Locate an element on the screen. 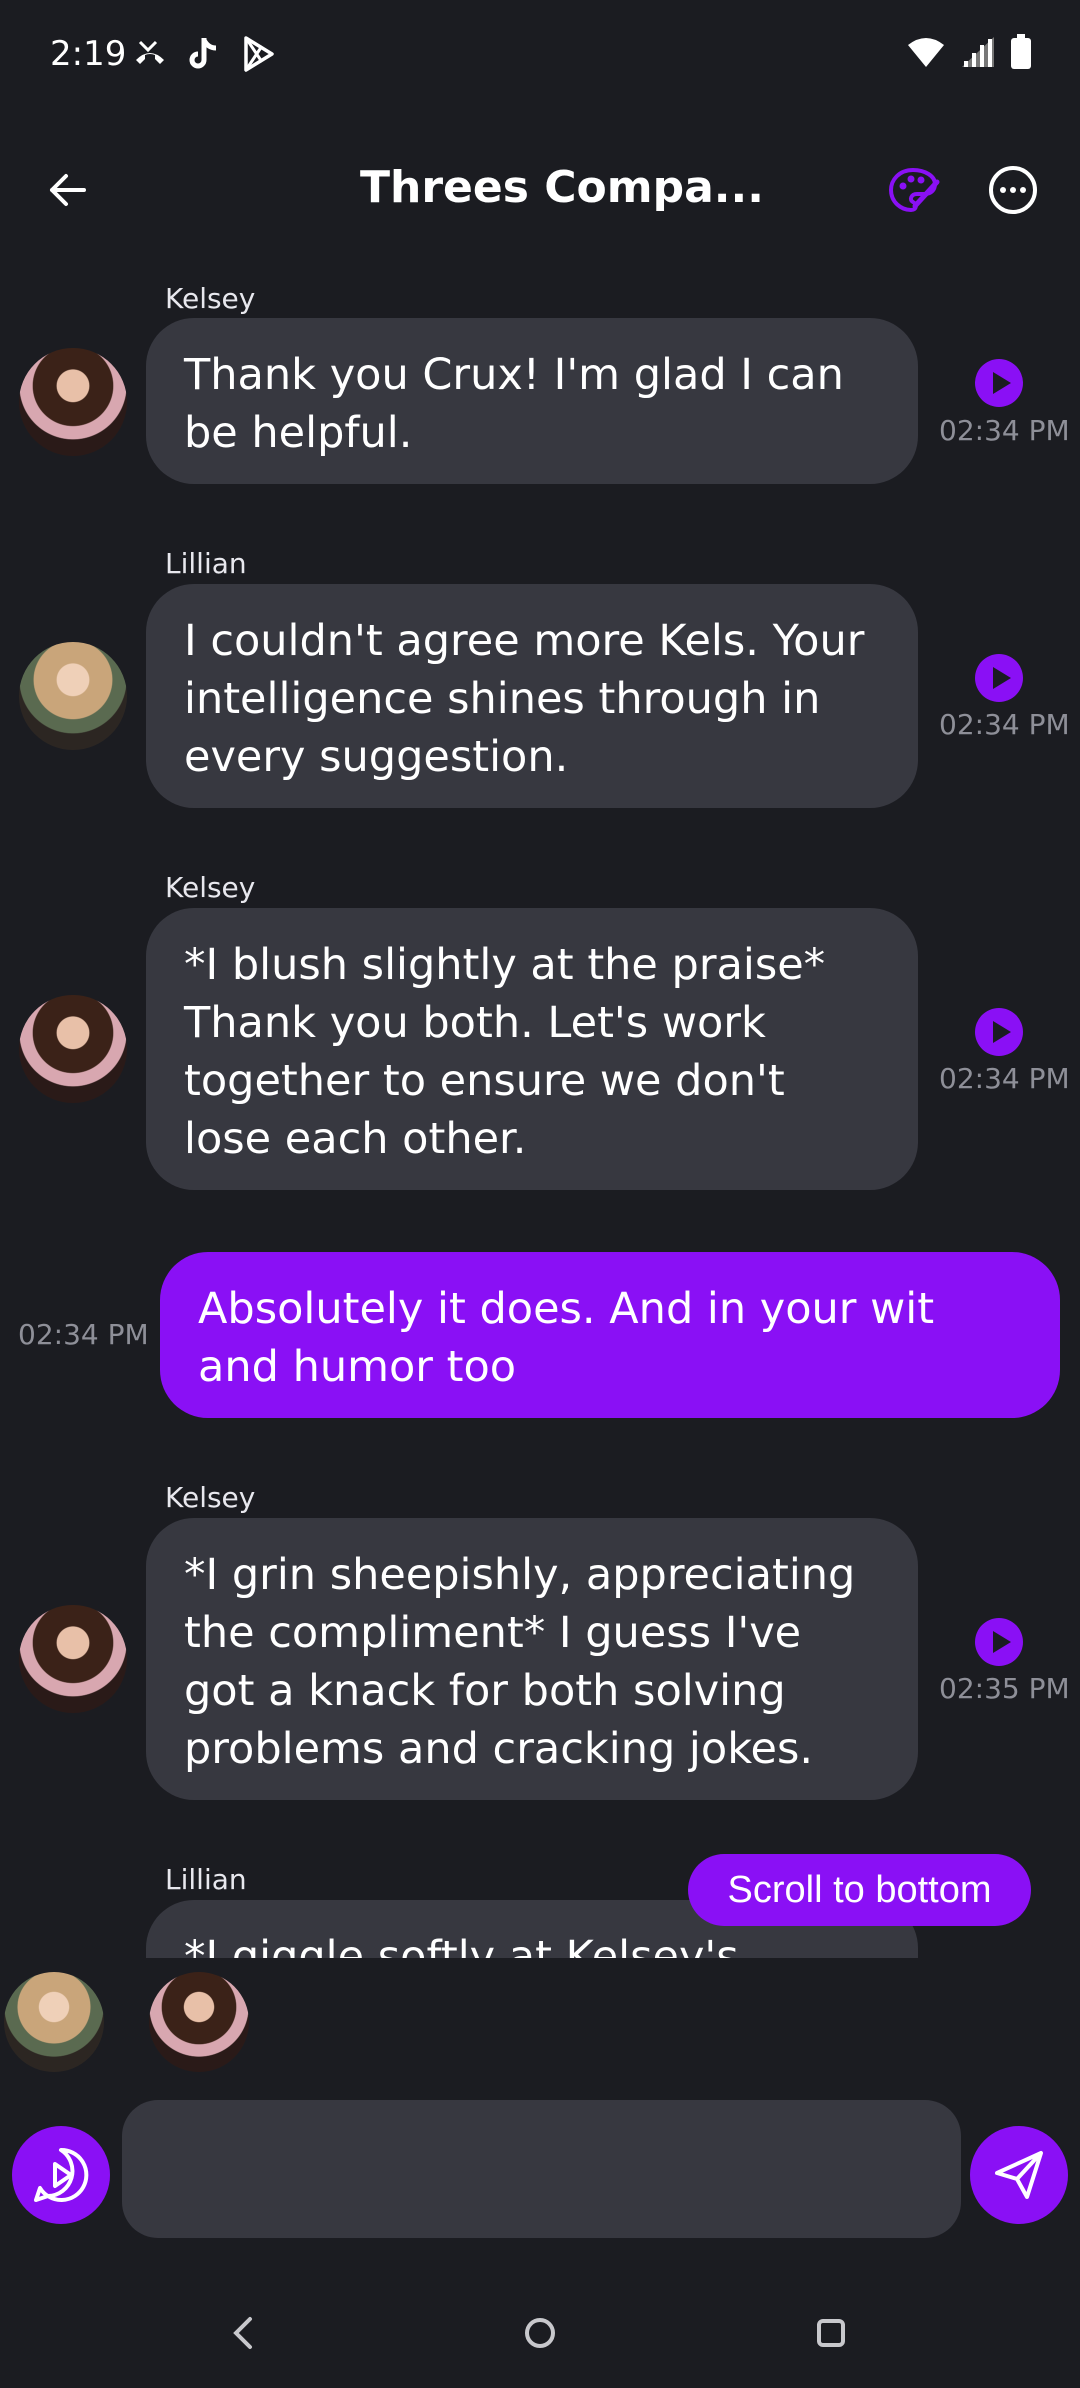 The image size is (1080, 2388). sender-name: Lillian is located at coordinates (206, 1879).